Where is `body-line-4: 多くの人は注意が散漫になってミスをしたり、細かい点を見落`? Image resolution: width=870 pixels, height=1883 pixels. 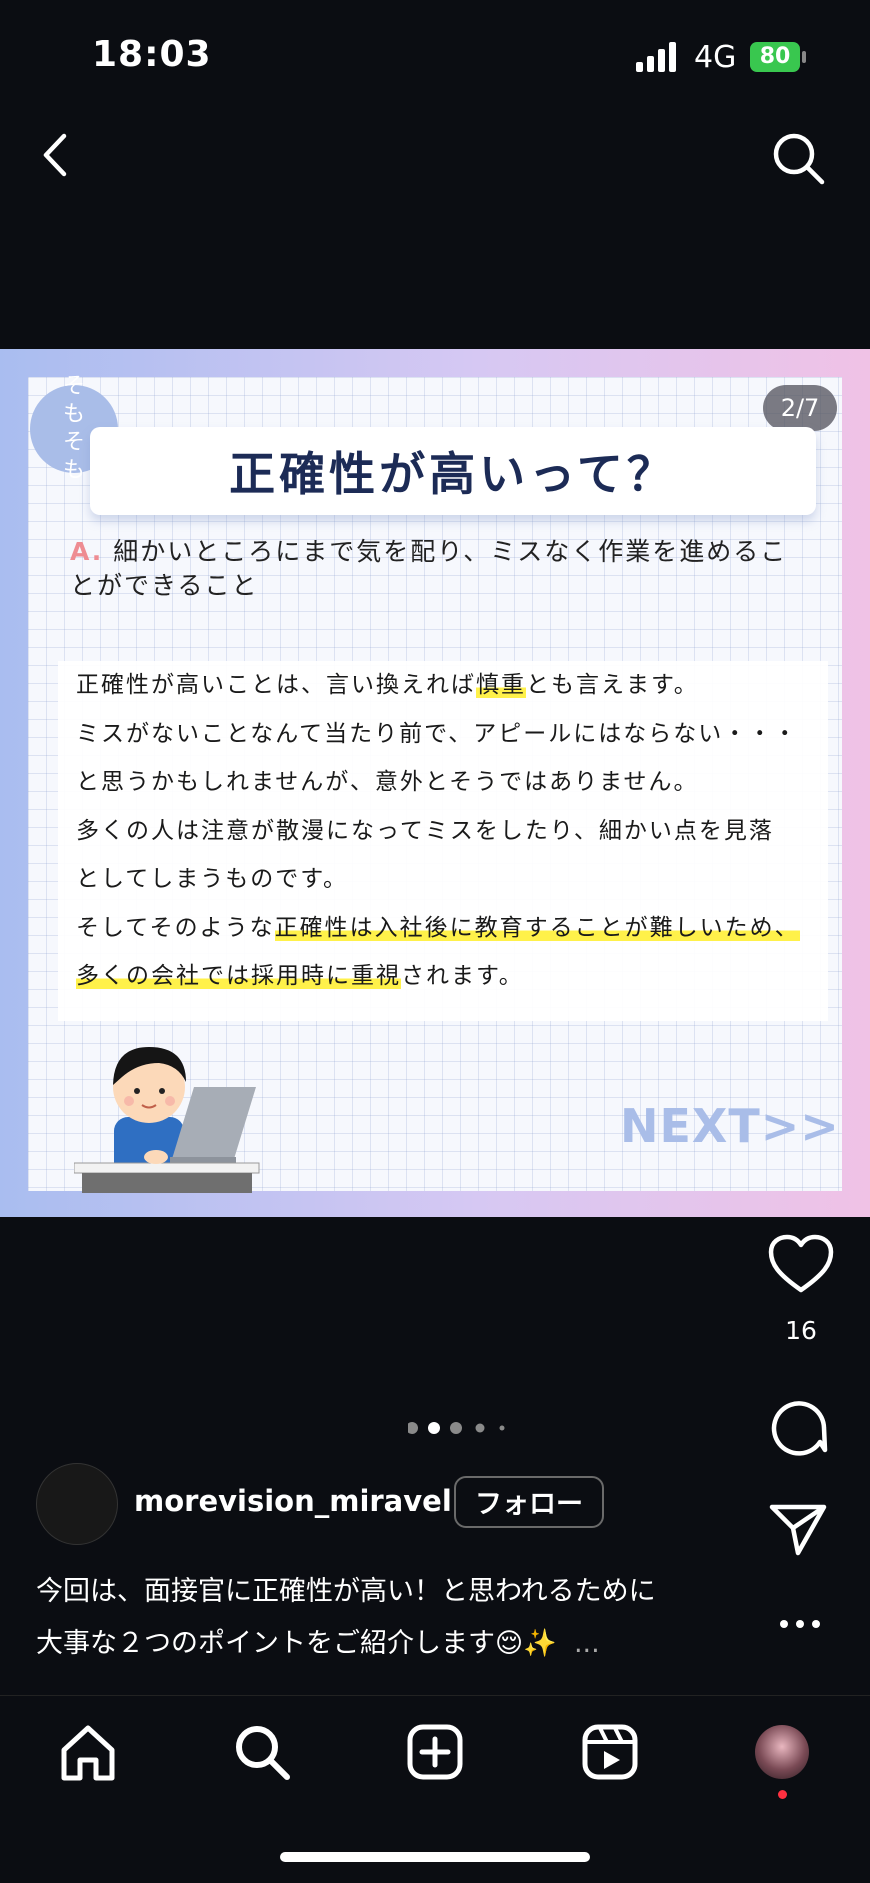
body-line-4: 多くの人は注意が散漫になってミスをしたり、細かい点を見落 is located at coordinates (425, 830).